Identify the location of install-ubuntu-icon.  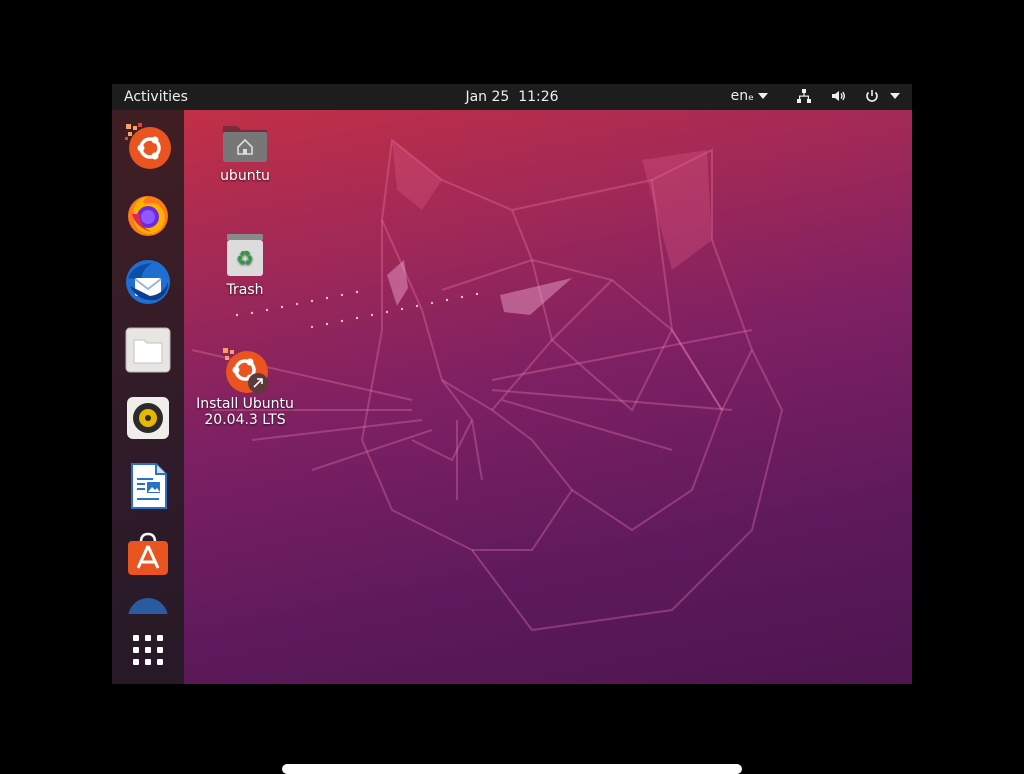
(245, 370).